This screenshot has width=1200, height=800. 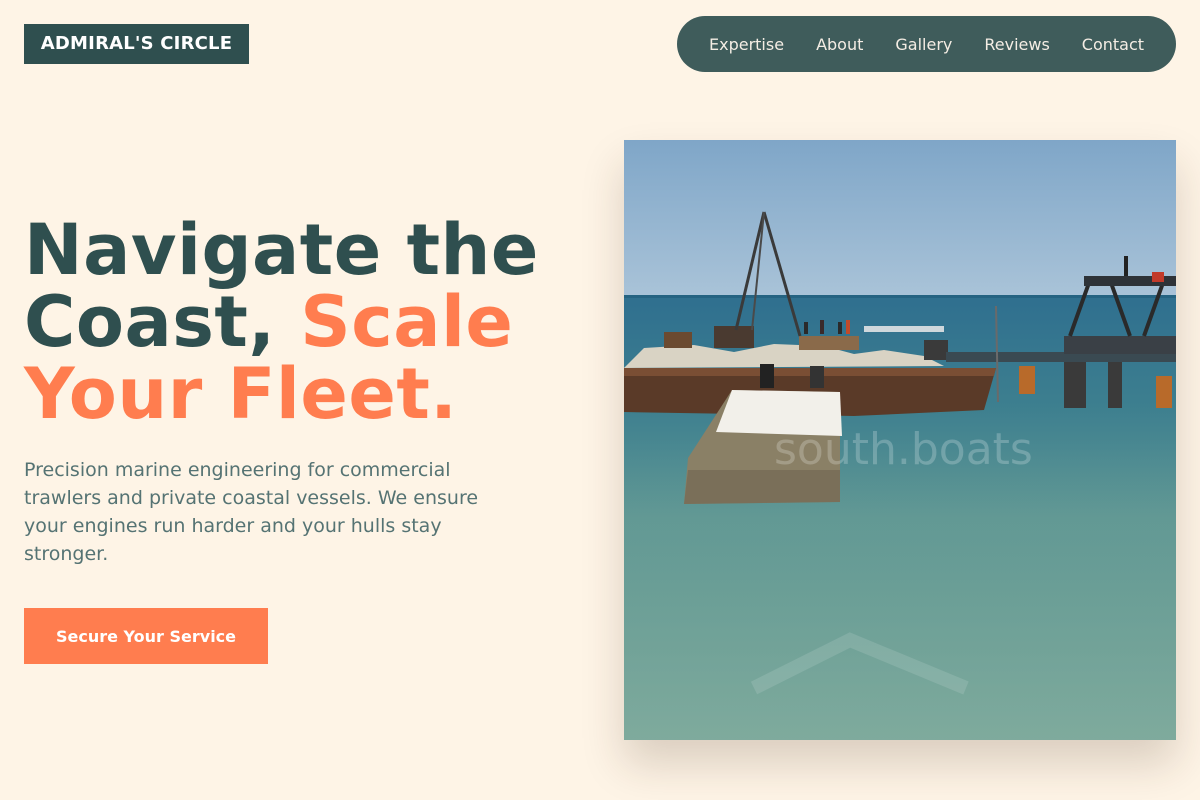 I want to click on nav-item-about: About, so click(x=839, y=44).